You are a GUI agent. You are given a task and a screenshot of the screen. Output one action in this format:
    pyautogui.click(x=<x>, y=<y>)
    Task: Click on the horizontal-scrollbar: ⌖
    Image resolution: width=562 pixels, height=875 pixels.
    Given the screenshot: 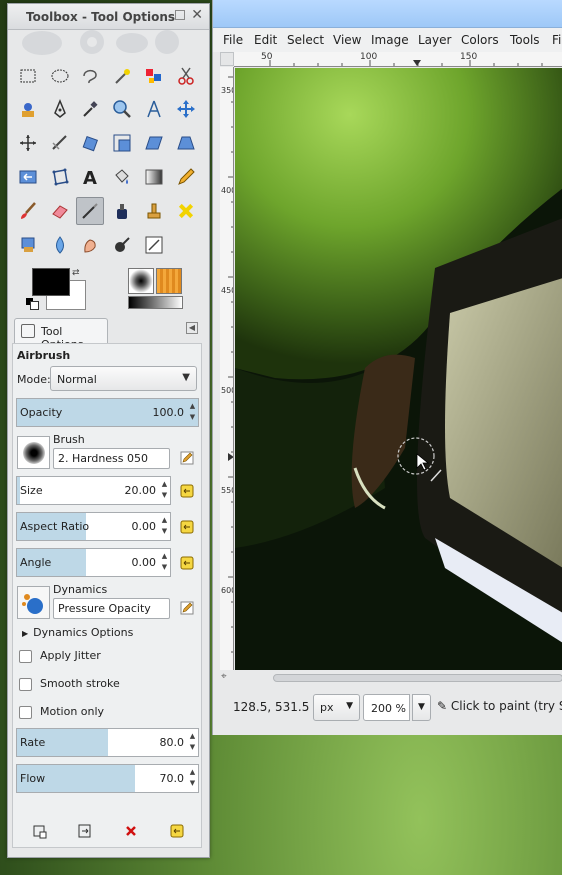 What is the action you would take?
    pyautogui.click(x=390, y=678)
    